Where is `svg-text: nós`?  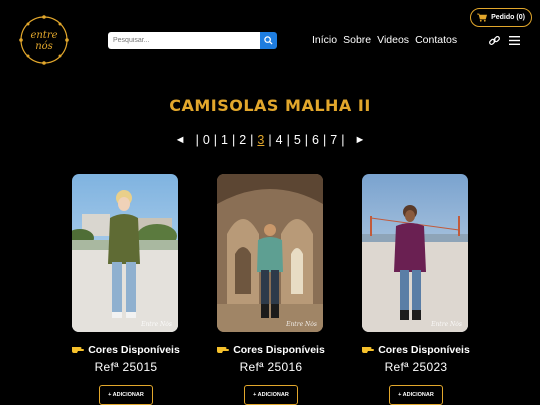
svg-text: nós is located at coordinates (44, 46).